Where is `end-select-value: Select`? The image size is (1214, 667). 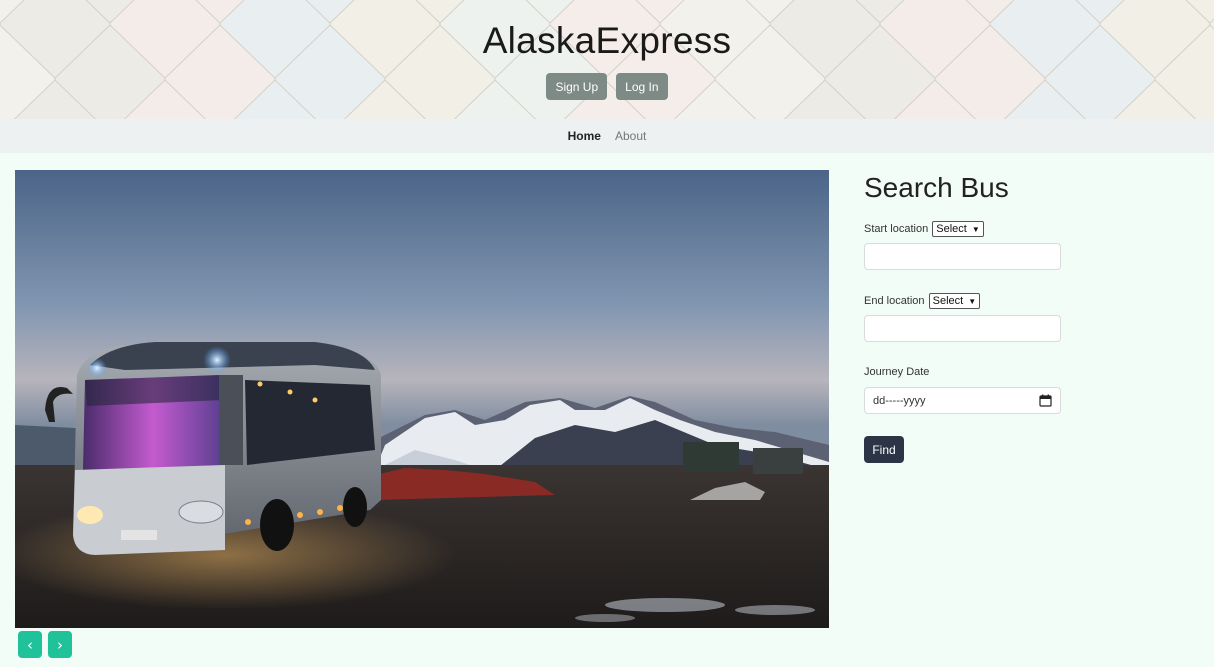 end-select-value: Select is located at coordinates (948, 301).